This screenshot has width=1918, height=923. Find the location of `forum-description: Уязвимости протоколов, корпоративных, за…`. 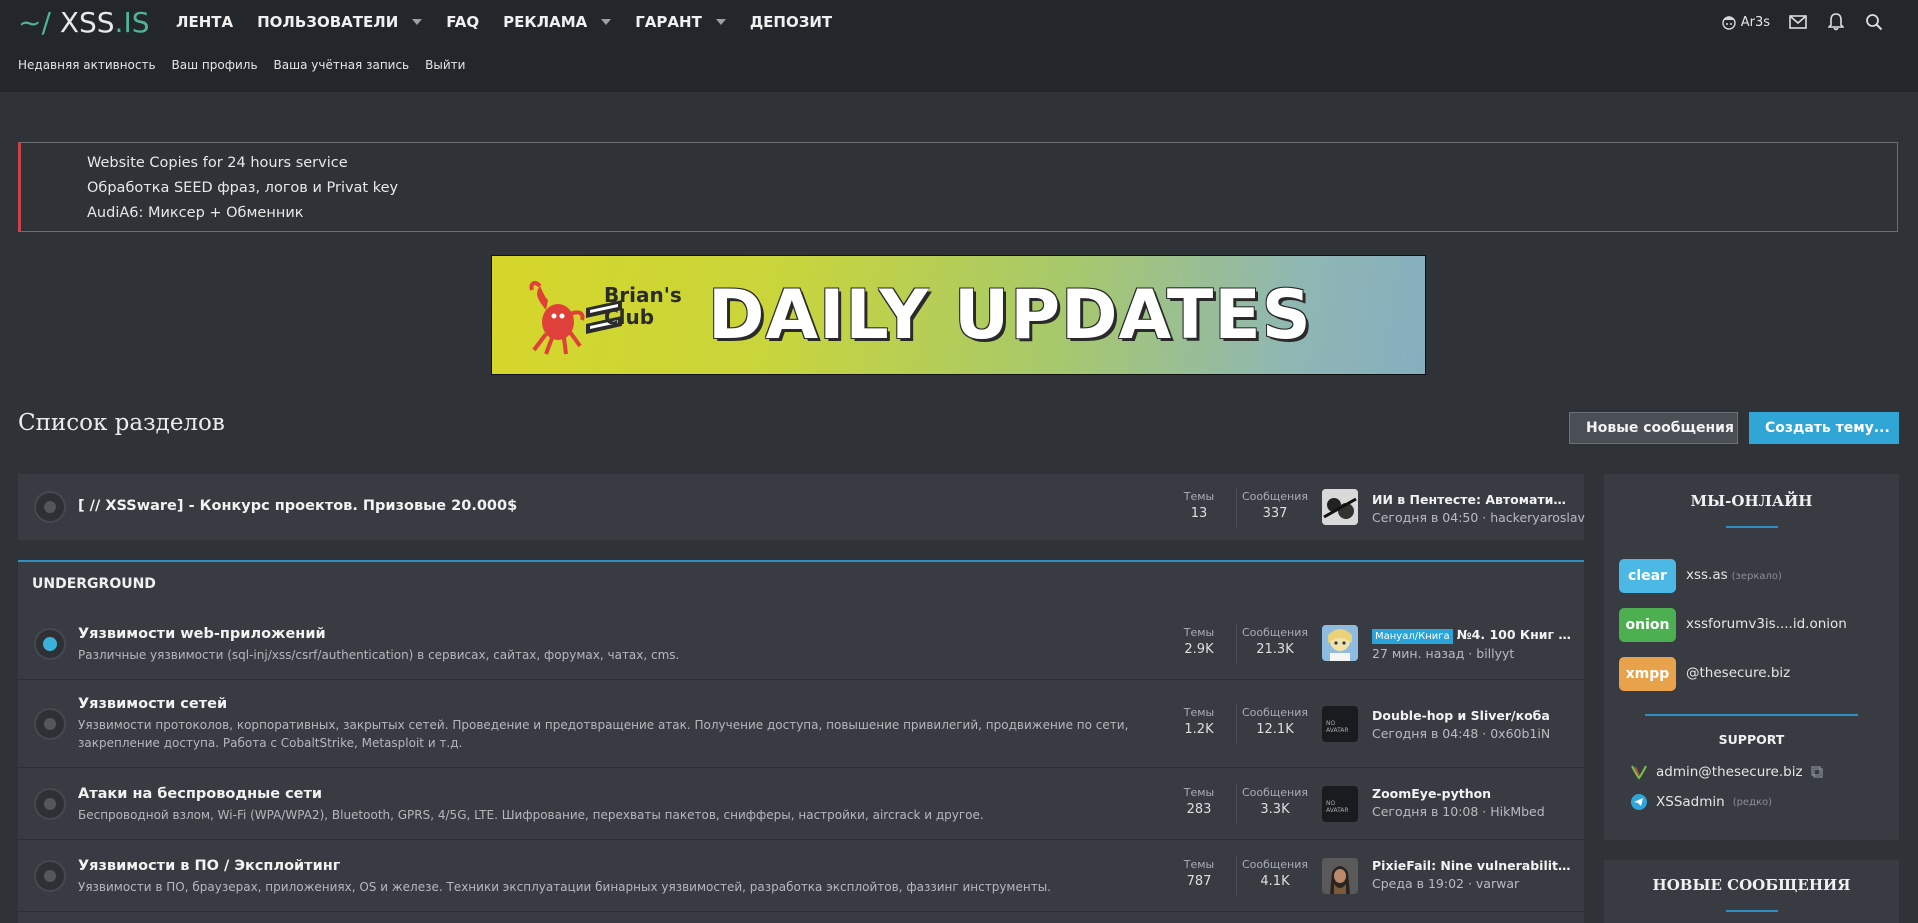

forum-description: Уязвимости протоколов, корпоративных, за… is located at coordinates (603, 734).